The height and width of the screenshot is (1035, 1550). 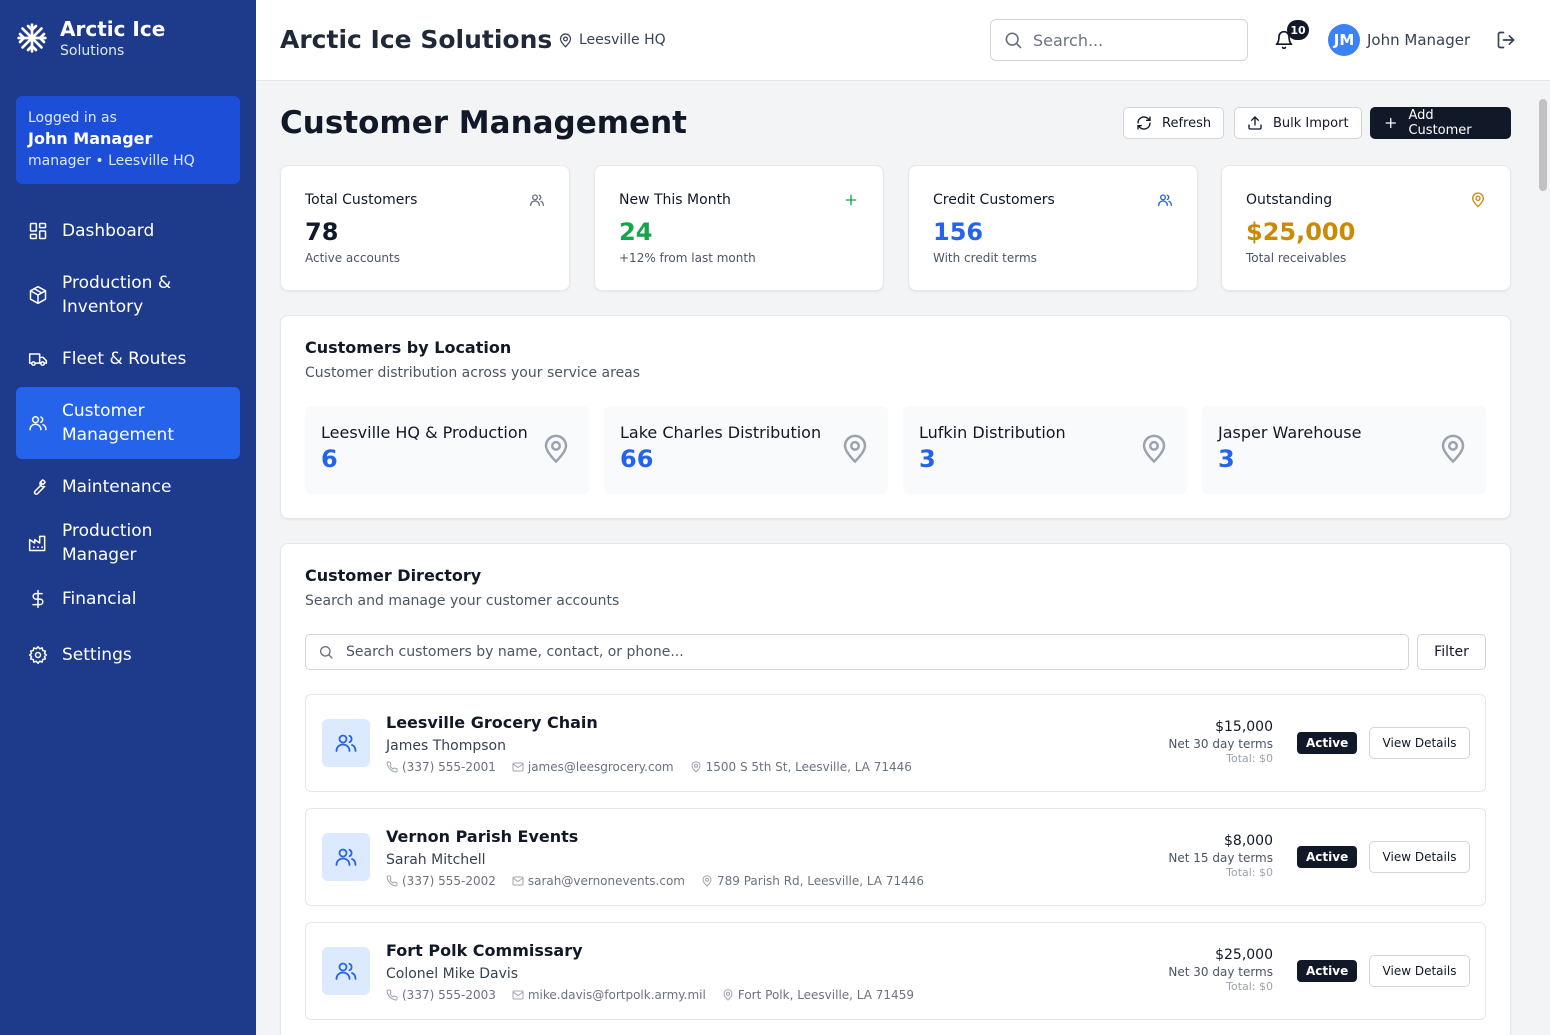 What do you see at coordinates (598, 881) in the screenshot?
I see `customer-email: sarah@vernonevents.com` at bounding box center [598, 881].